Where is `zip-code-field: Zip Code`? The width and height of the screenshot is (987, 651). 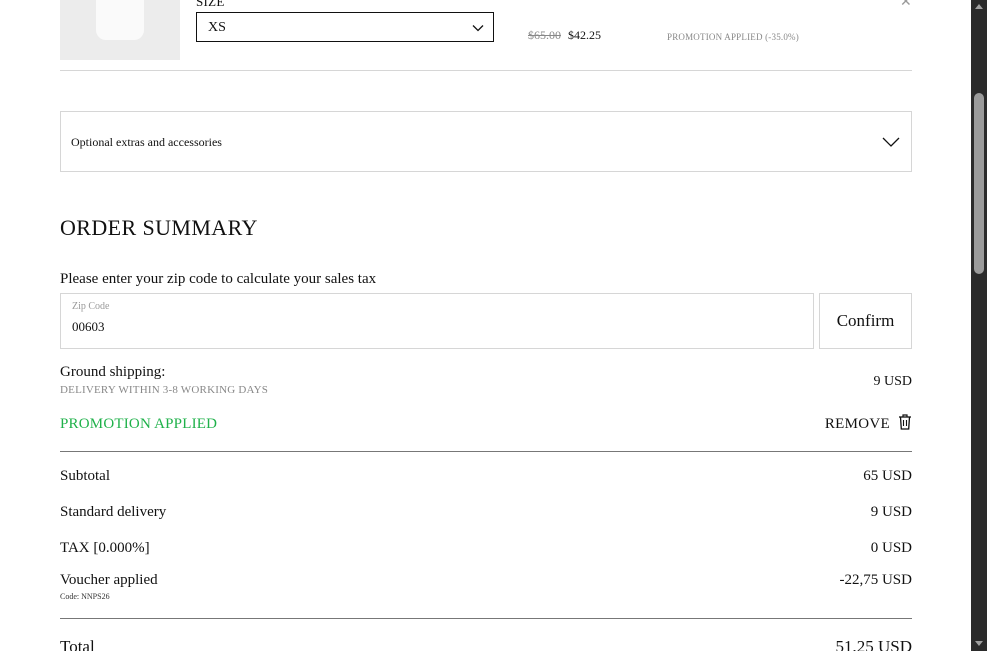 zip-code-field: Zip Code is located at coordinates (437, 321).